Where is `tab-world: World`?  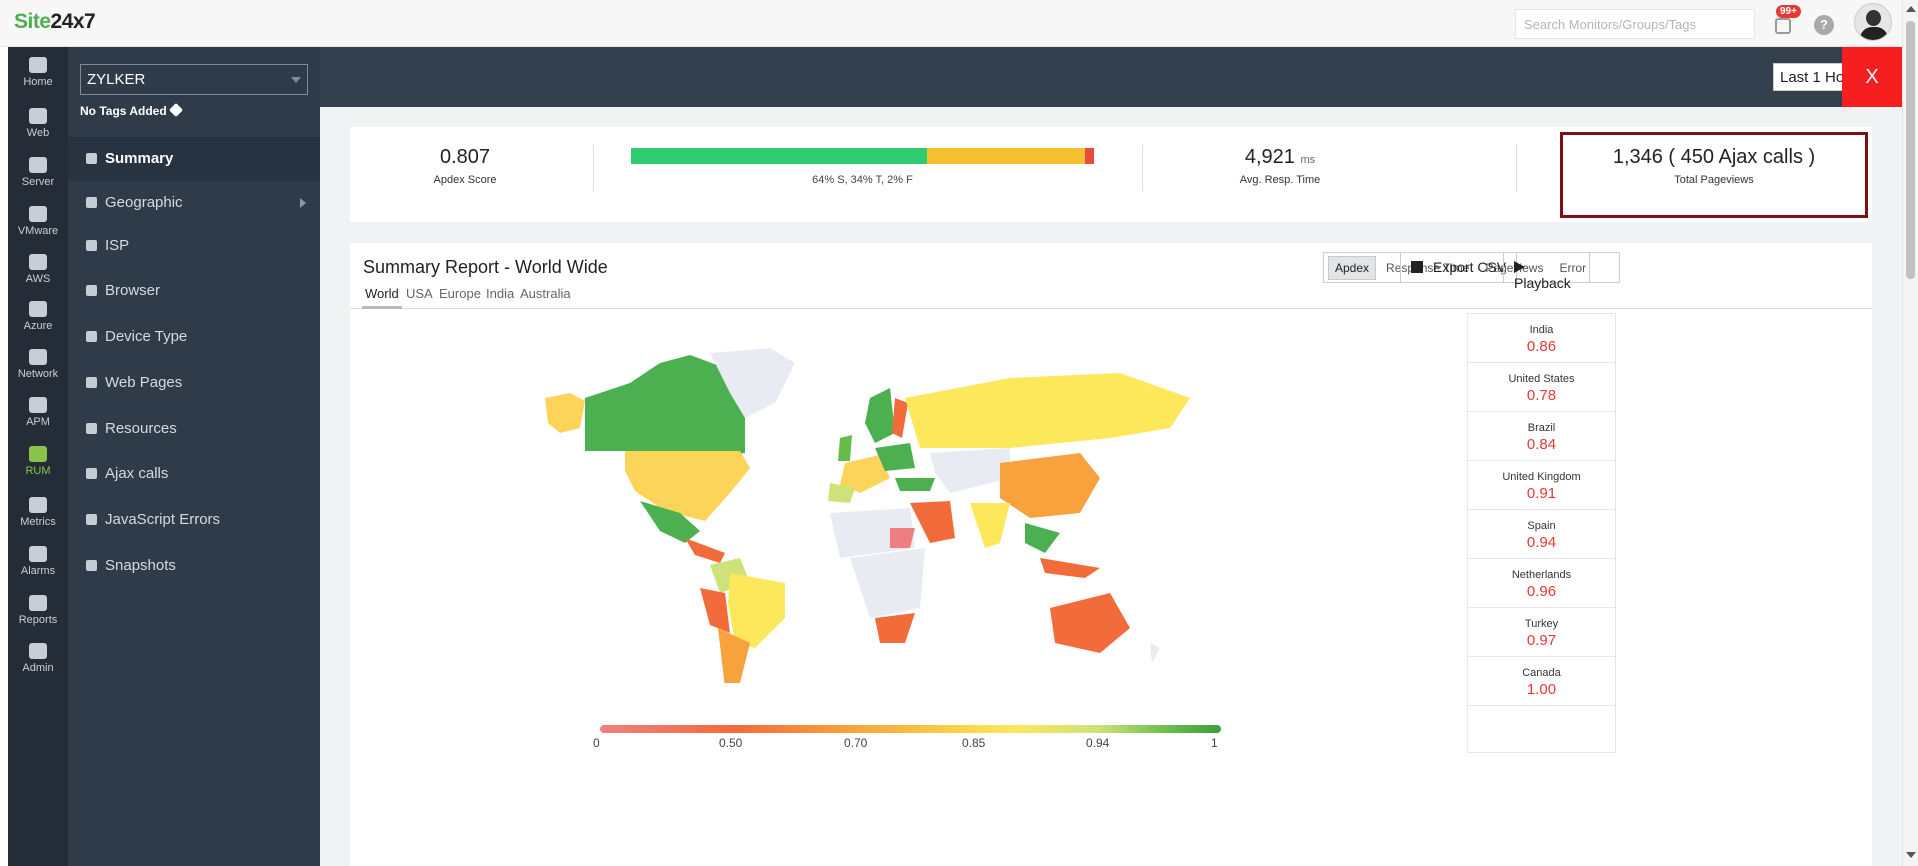
tab-world: World is located at coordinates (382, 297).